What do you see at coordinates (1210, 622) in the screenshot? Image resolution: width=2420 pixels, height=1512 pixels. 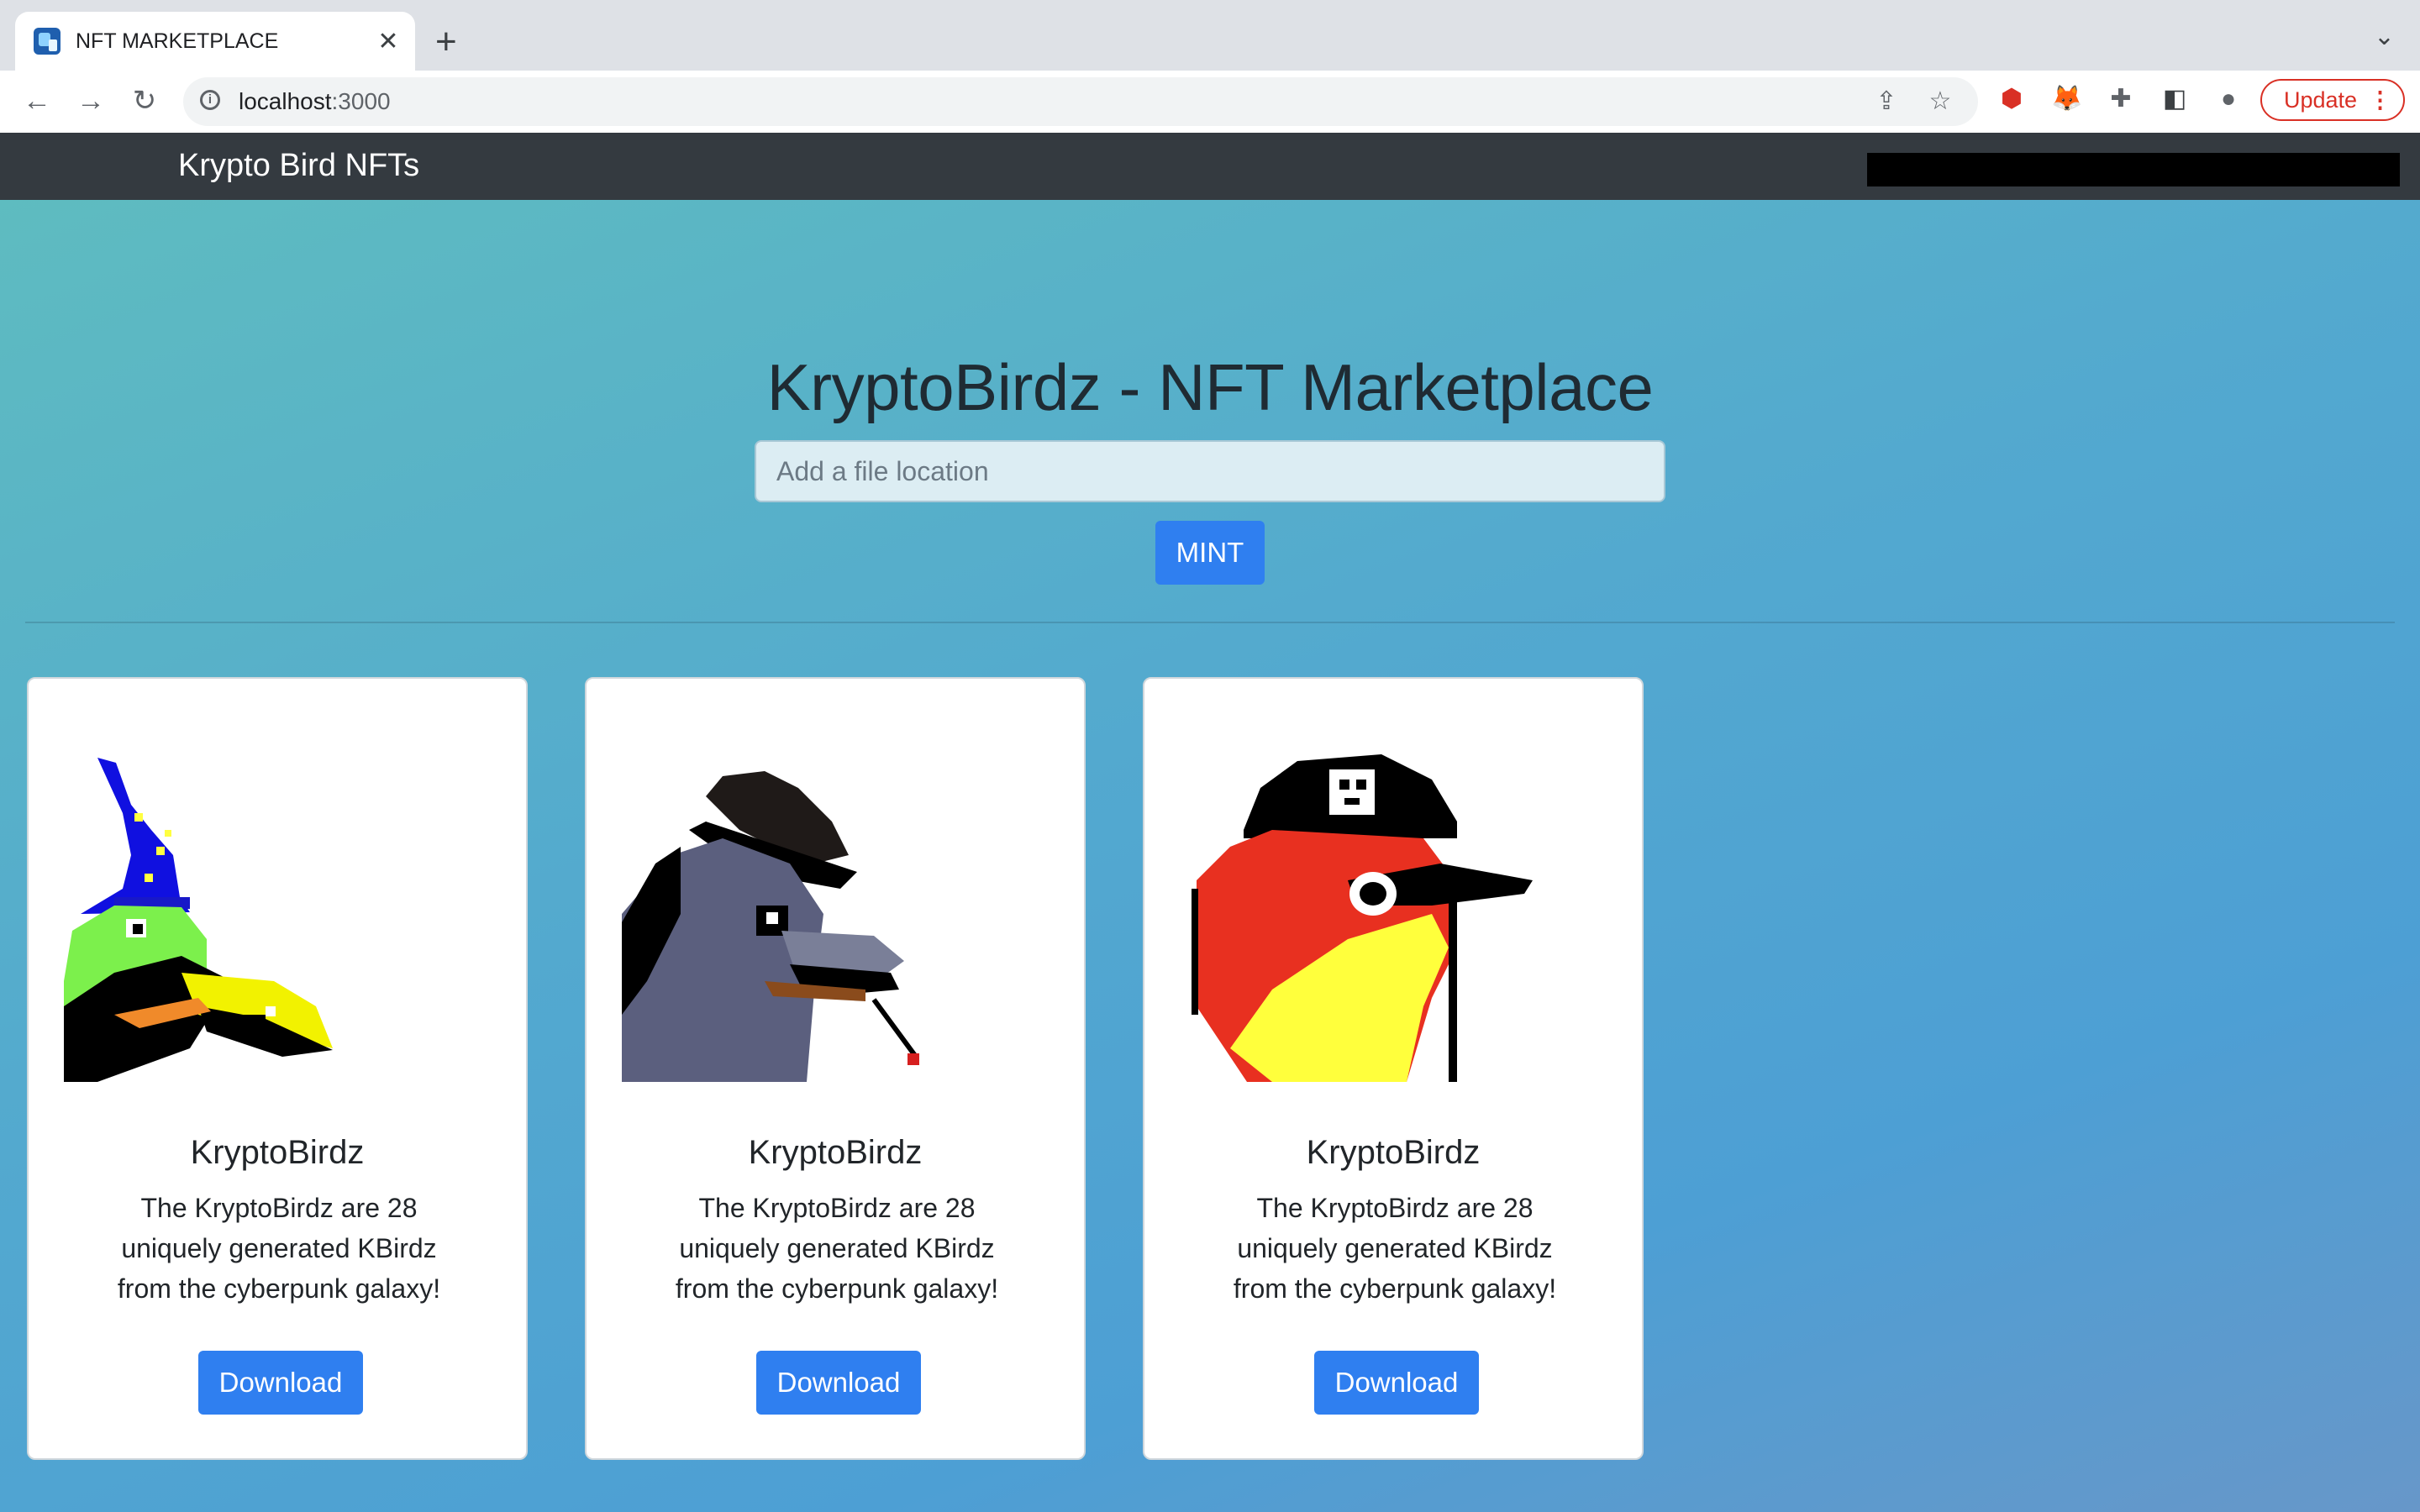 I see `divider` at bounding box center [1210, 622].